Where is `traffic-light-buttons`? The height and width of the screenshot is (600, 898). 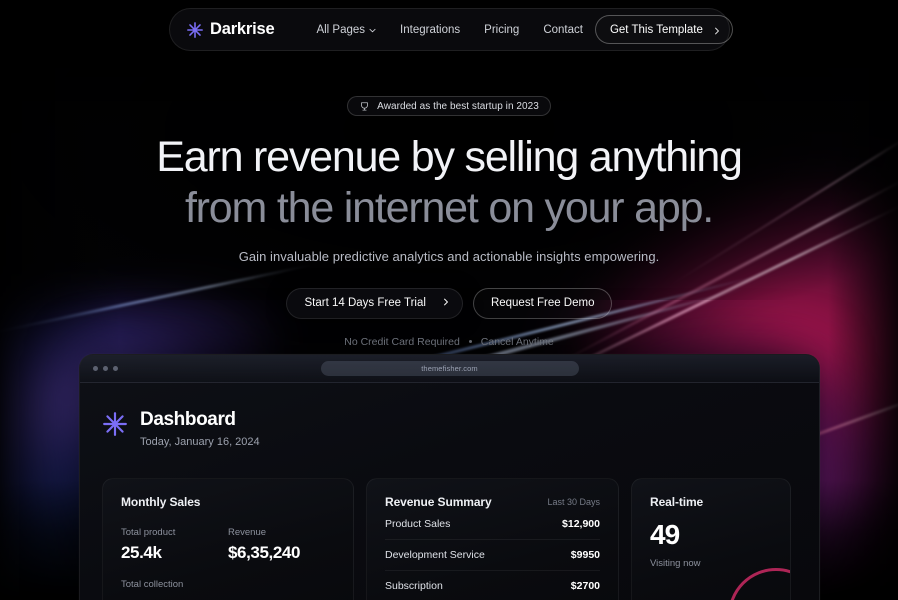
traffic-light-buttons is located at coordinates (105, 368).